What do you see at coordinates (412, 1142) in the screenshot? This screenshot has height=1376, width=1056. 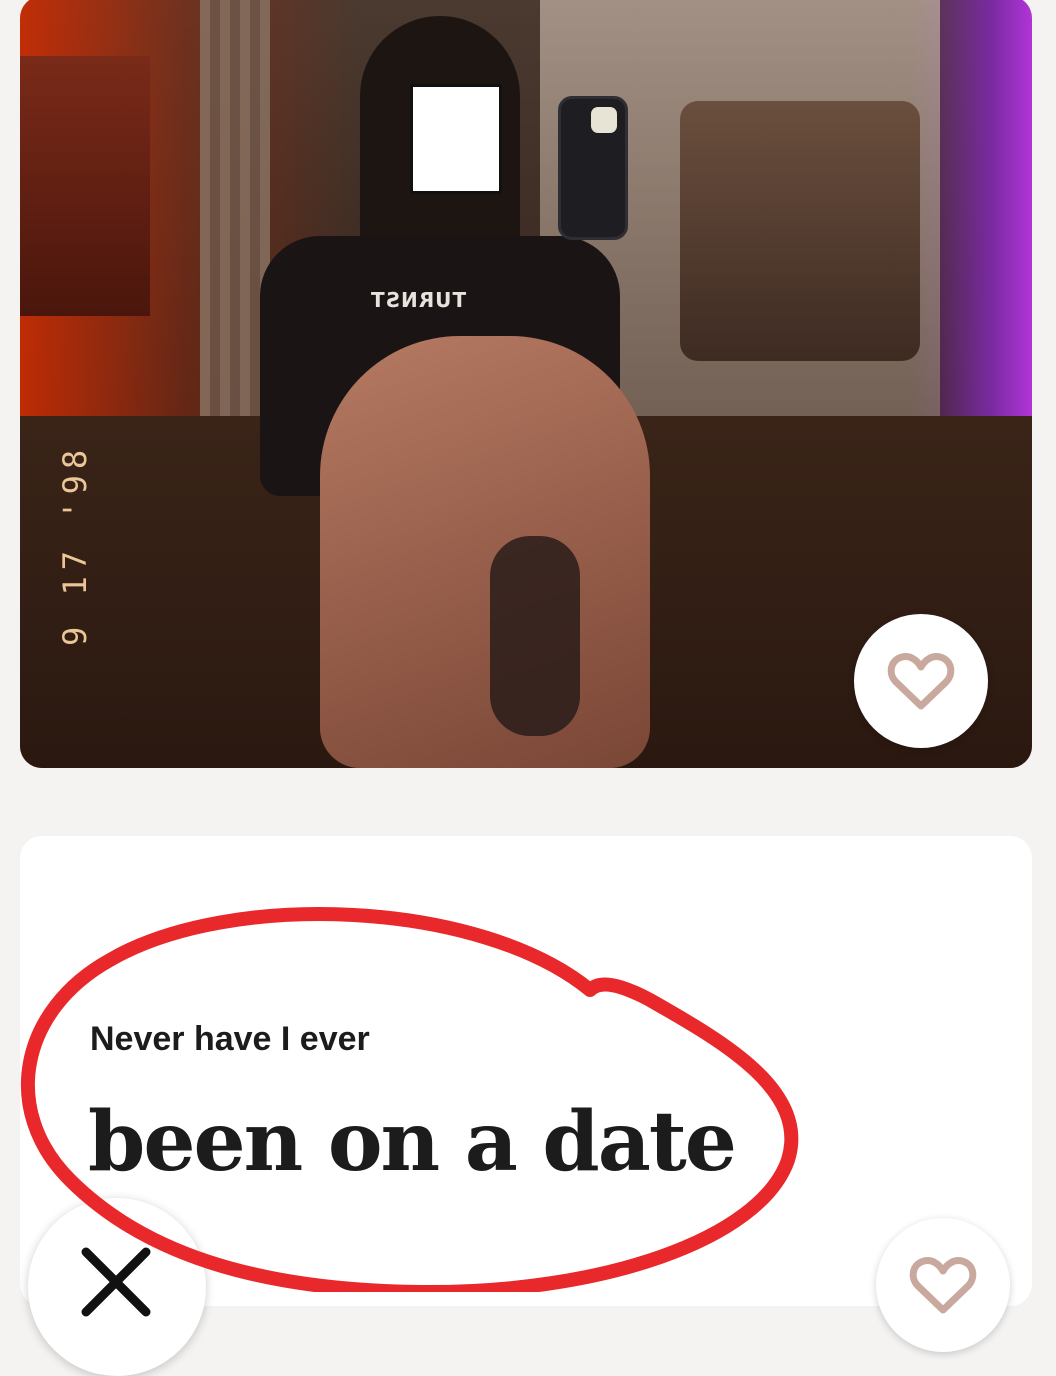 I see `prompt-answer: been on a date` at bounding box center [412, 1142].